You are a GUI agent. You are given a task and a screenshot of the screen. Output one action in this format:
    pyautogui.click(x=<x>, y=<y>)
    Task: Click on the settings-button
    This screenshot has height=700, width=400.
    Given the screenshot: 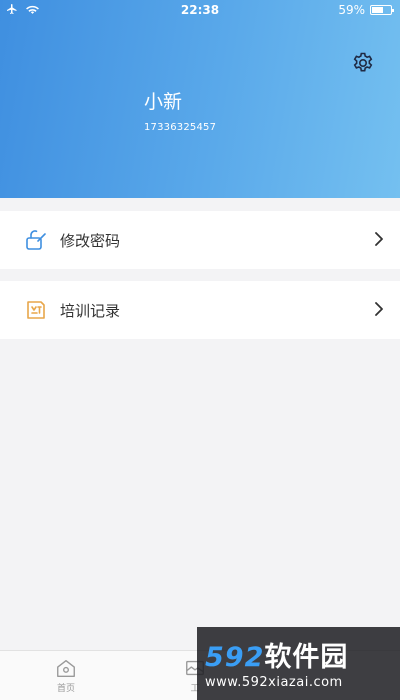 What is the action you would take?
    pyautogui.click(x=363, y=63)
    